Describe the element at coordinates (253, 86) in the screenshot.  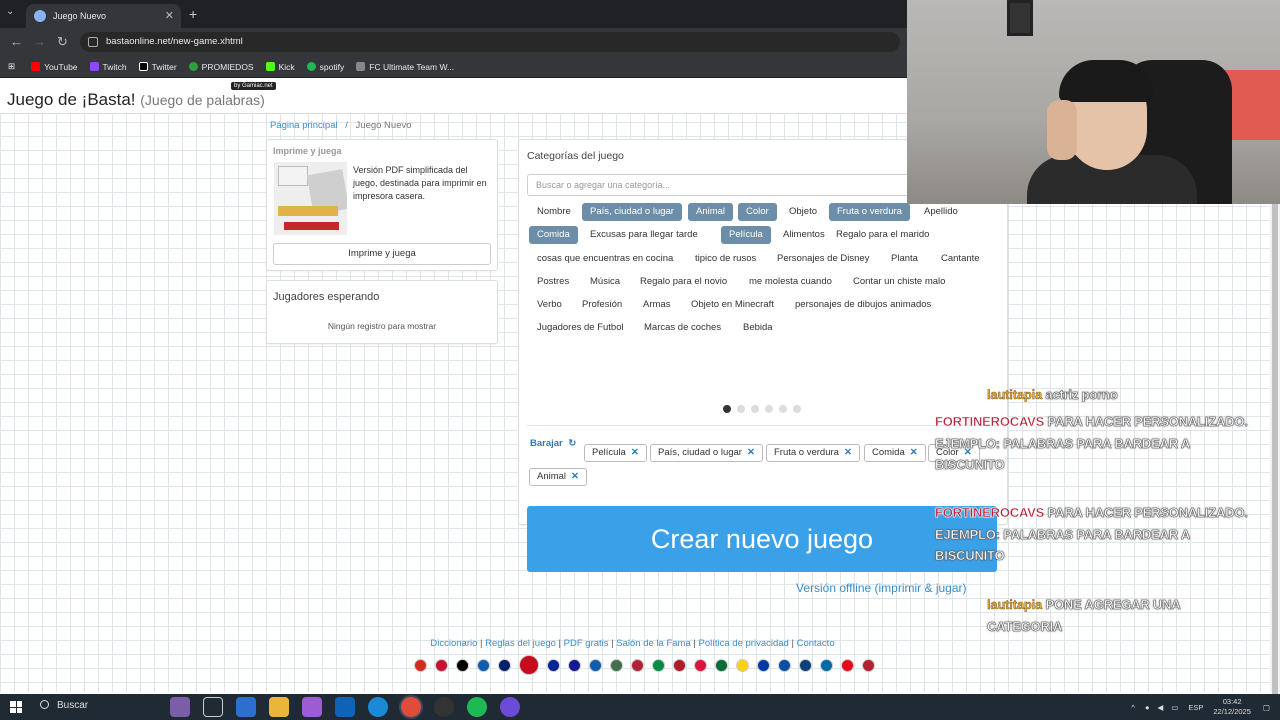
I see `gamiac-badge: by Gamiac.net` at that location.